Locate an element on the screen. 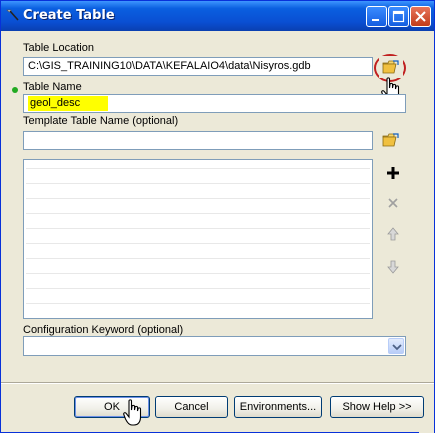 The height and width of the screenshot is (433, 435). window-right-edge is located at coordinates (426, 232).